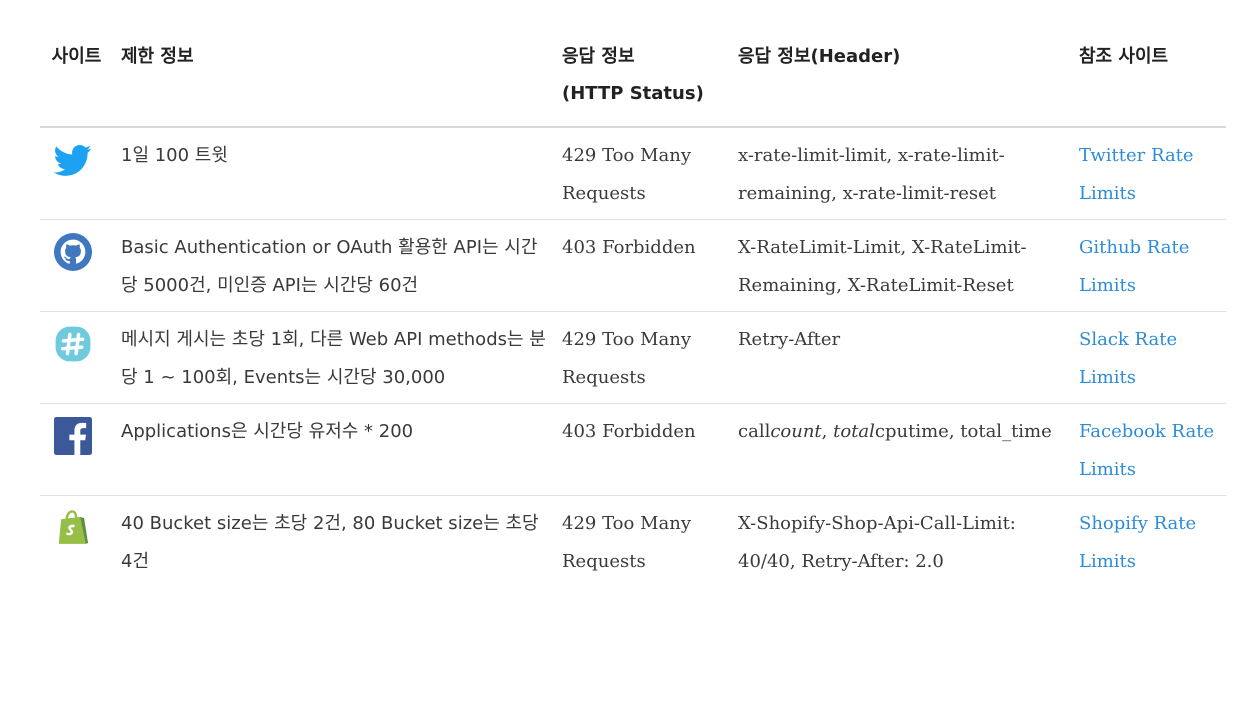  Describe the element at coordinates (1134, 266) in the screenshot. I see `github-rate-limits-link: Github Rate Limits` at that location.